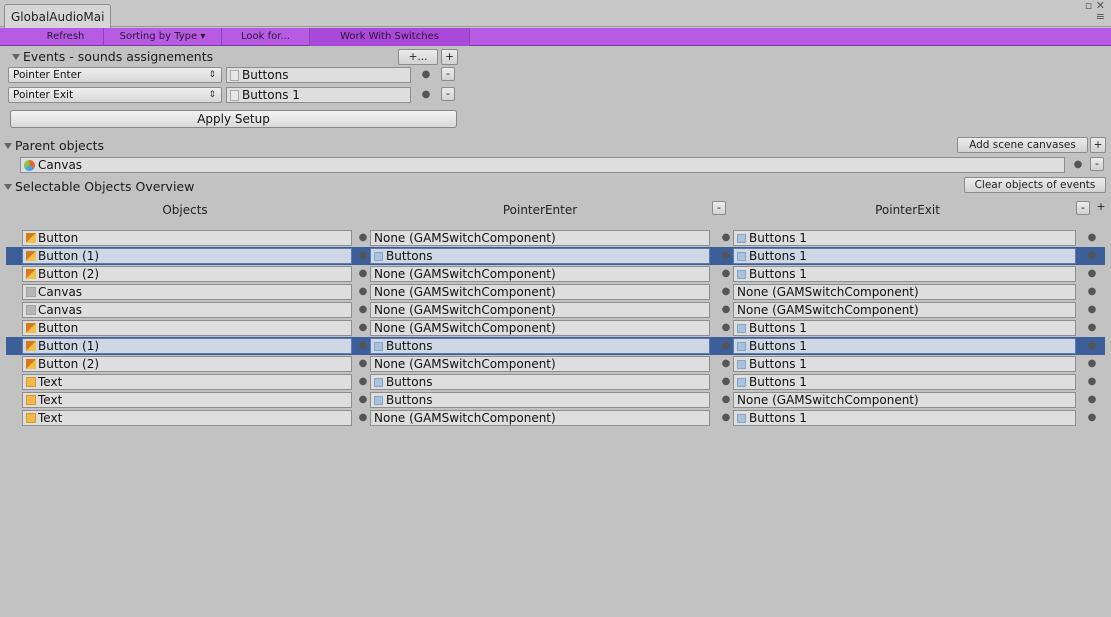 This screenshot has height=617, width=1111. Describe the element at coordinates (185, 210) in the screenshot. I see `column-header-objects: Objects` at that location.